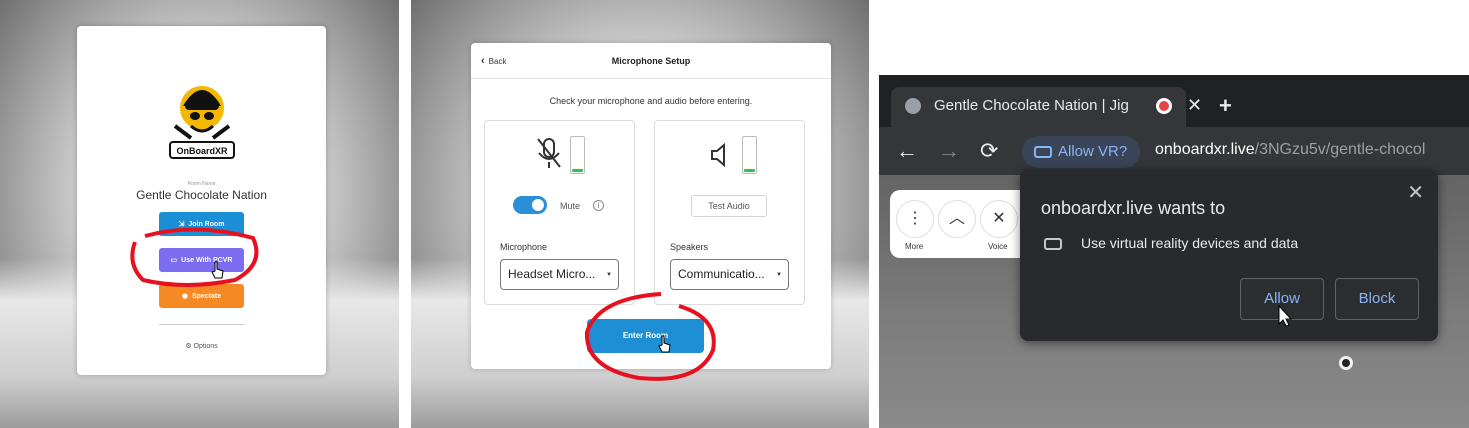  What do you see at coordinates (1031, 105) in the screenshot?
I see `tab-title: Gentle Chocolate Nation | Jig` at bounding box center [1031, 105].